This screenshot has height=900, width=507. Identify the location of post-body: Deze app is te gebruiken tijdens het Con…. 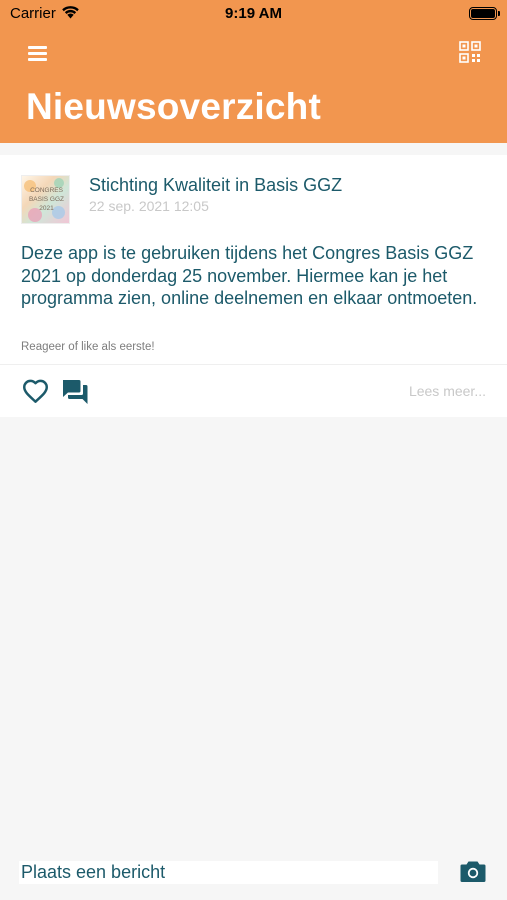
(249, 275).